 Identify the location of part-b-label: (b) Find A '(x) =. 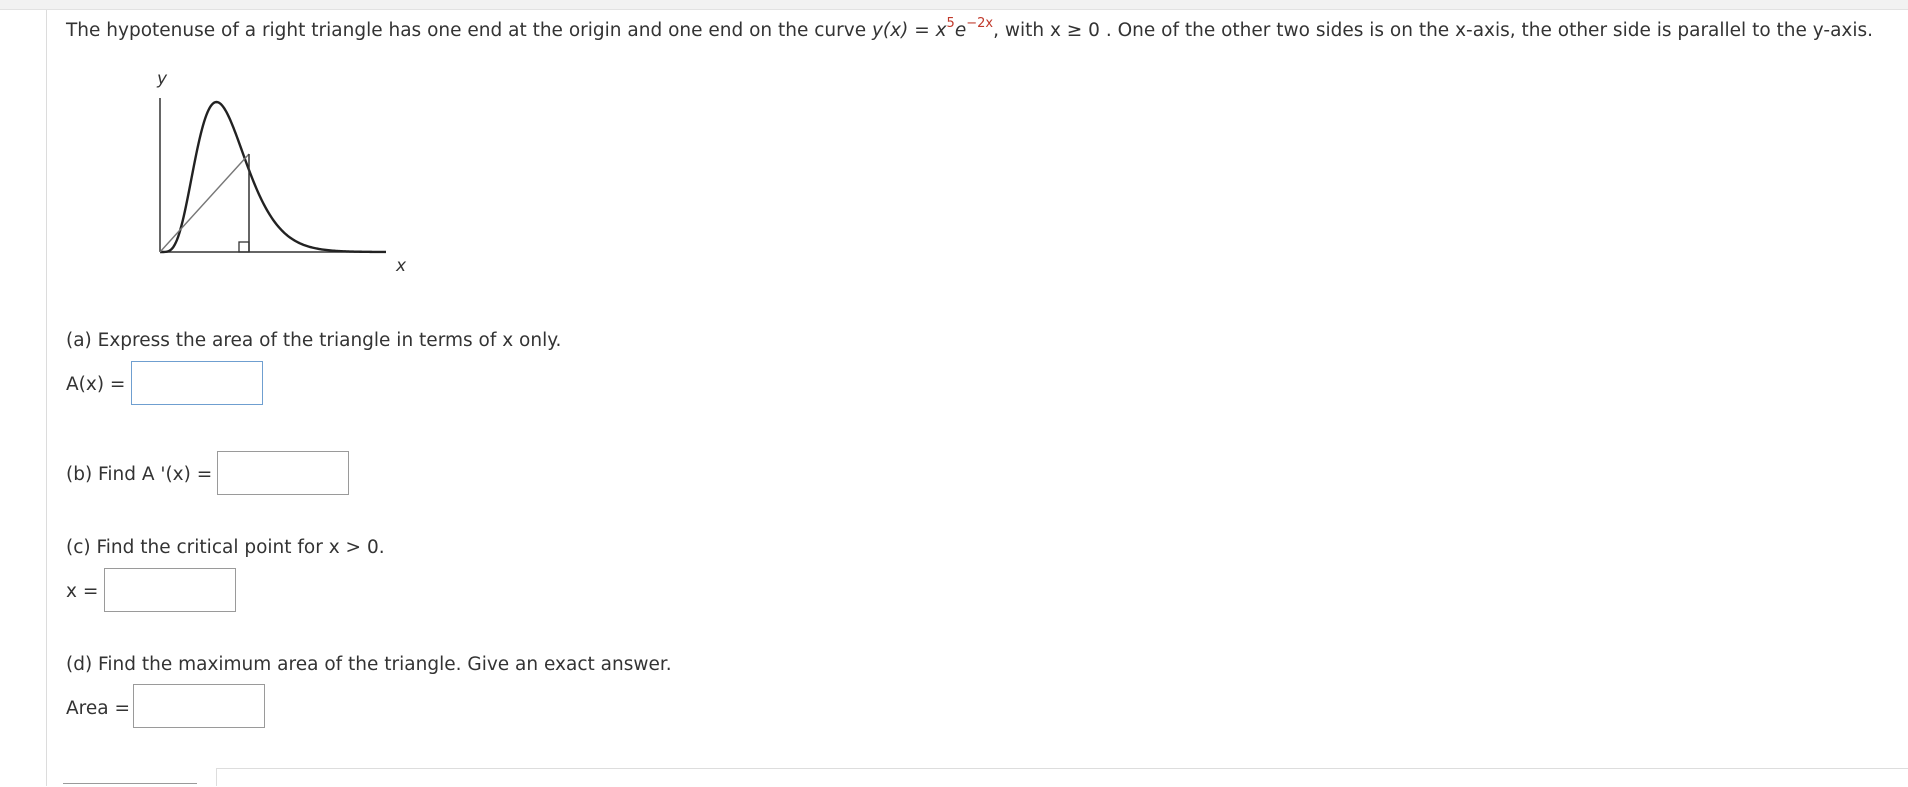
(139, 474).